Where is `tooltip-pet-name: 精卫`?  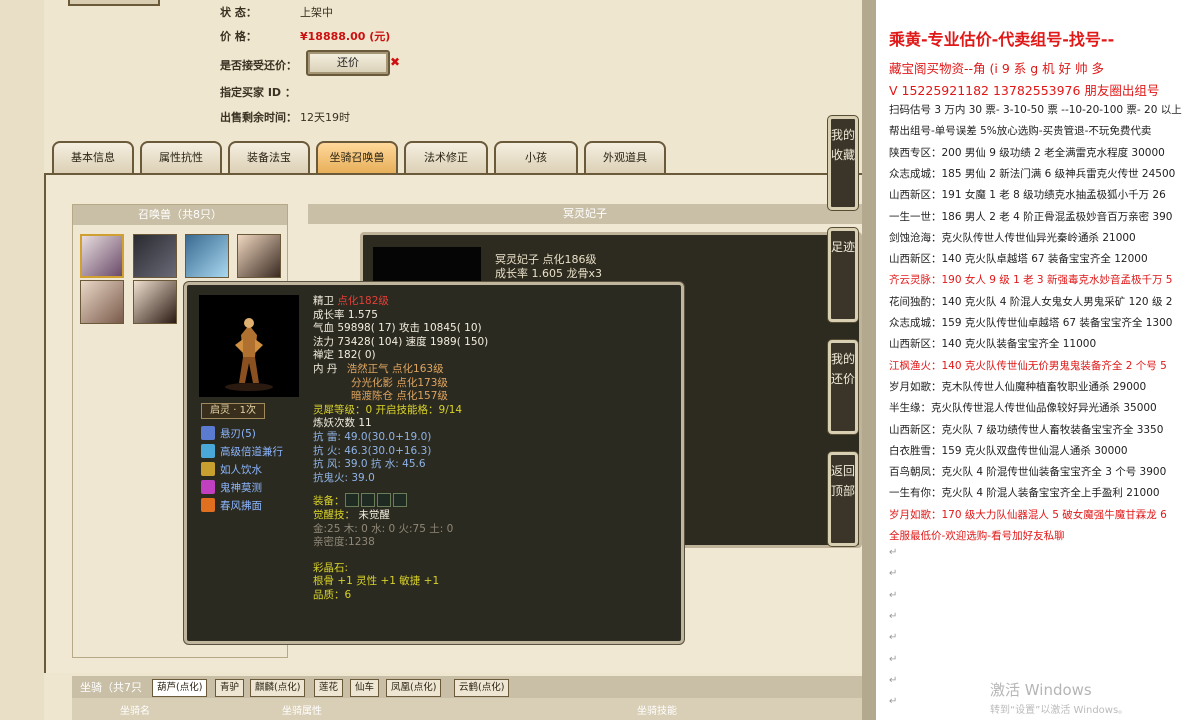
tooltip-pet-name: 精卫 is located at coordinates (323, 301).